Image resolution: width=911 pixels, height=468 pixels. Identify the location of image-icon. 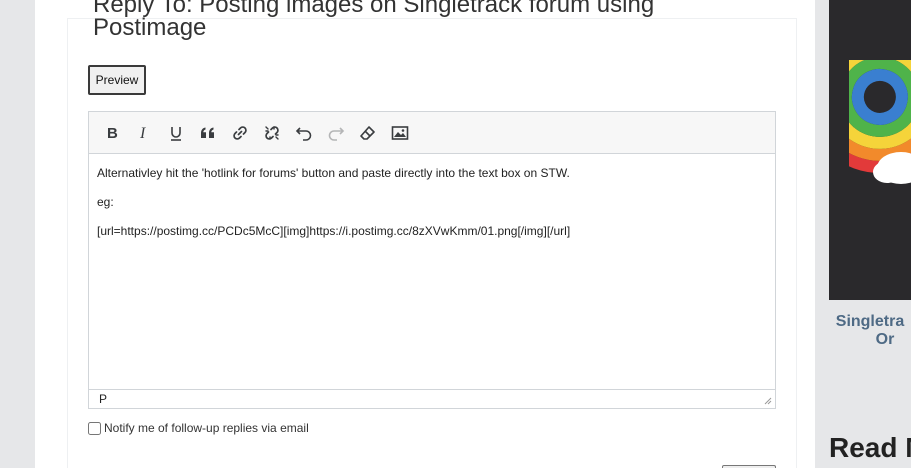
(400, 132).